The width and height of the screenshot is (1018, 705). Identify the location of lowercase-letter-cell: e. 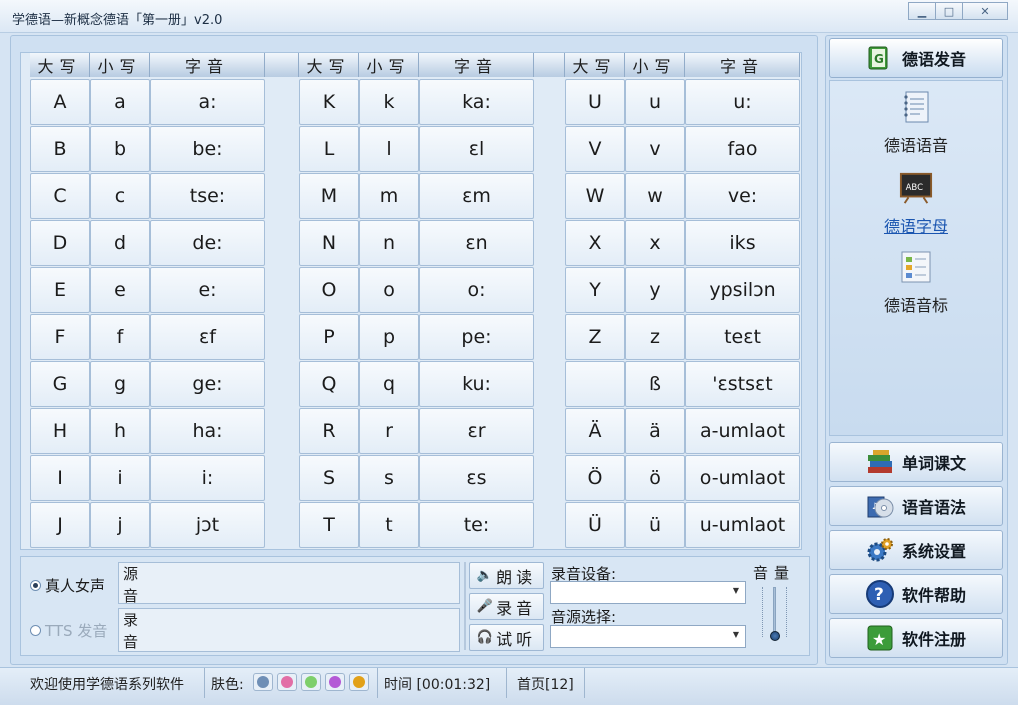
(120, 290).